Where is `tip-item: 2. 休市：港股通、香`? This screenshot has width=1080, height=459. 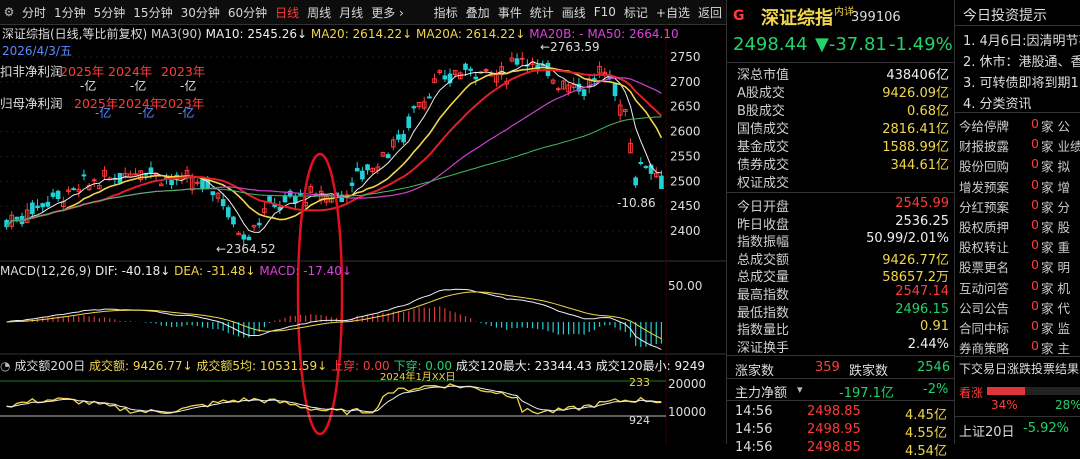 tip-item: 2. 休市：港股通、香 is located at coordinates (1021, 60).